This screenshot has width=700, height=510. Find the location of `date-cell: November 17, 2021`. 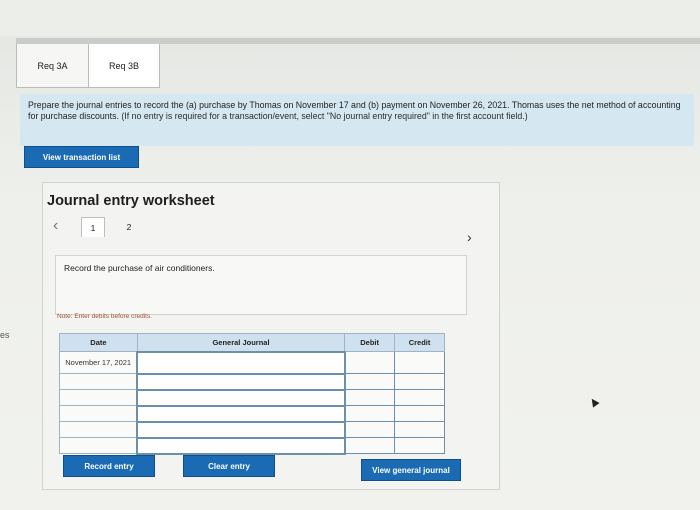

date-cell: November 17, 2021 is located at coordinates (98, 362).